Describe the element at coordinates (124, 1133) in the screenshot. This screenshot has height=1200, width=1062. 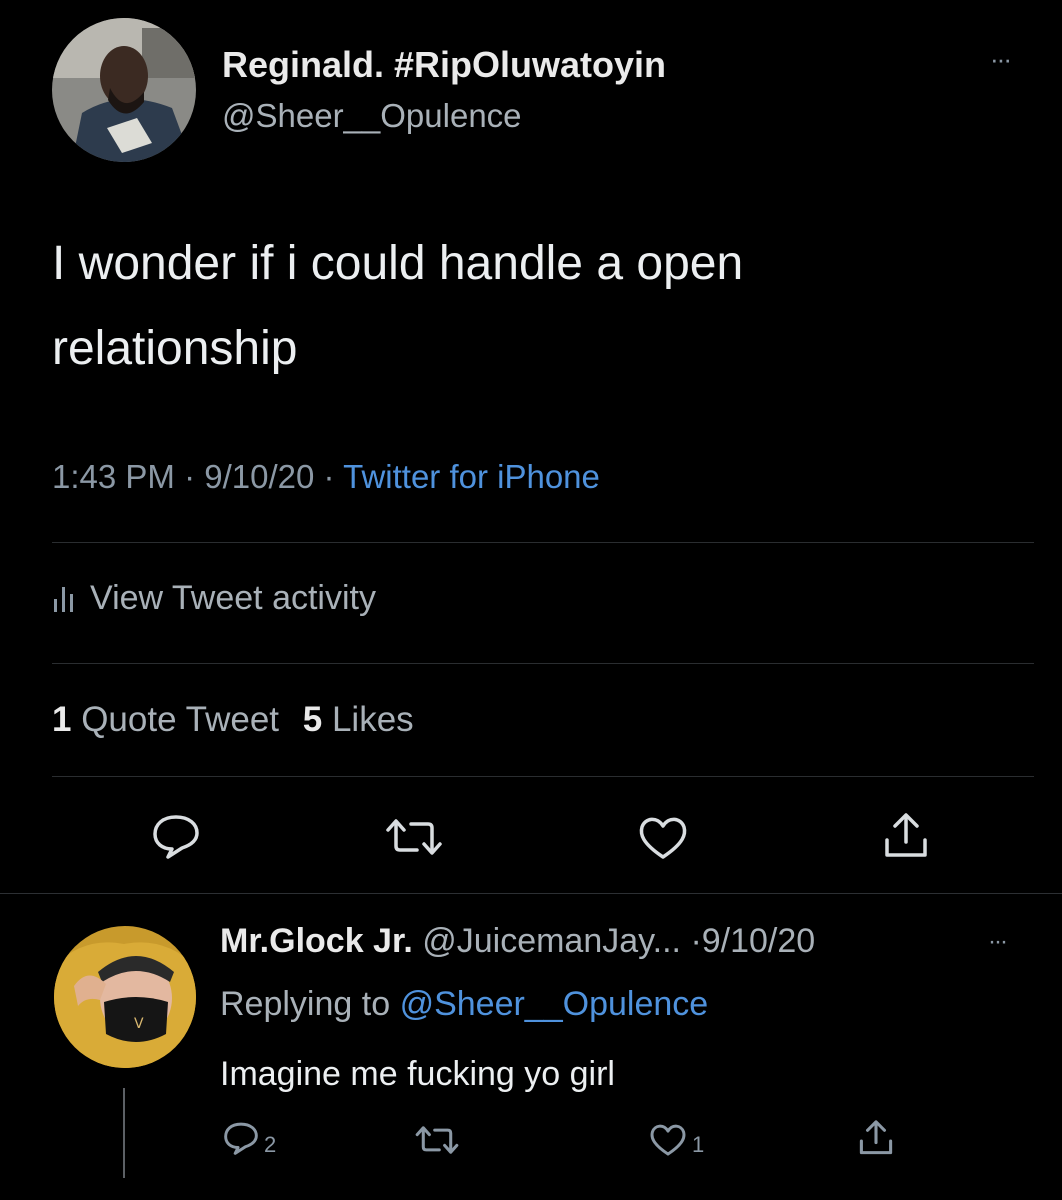
I see `thread-line` at that location.